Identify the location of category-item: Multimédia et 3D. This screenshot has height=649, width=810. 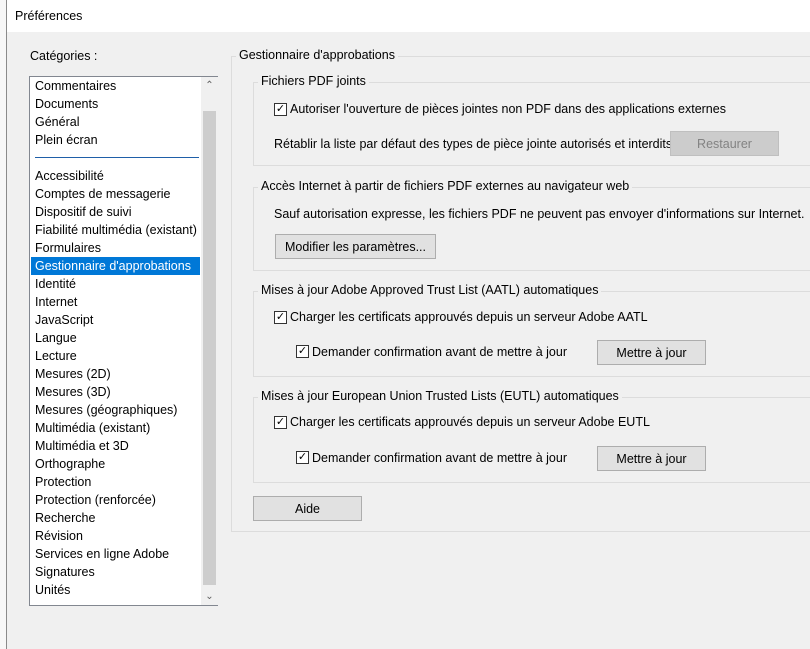
(115, 446).